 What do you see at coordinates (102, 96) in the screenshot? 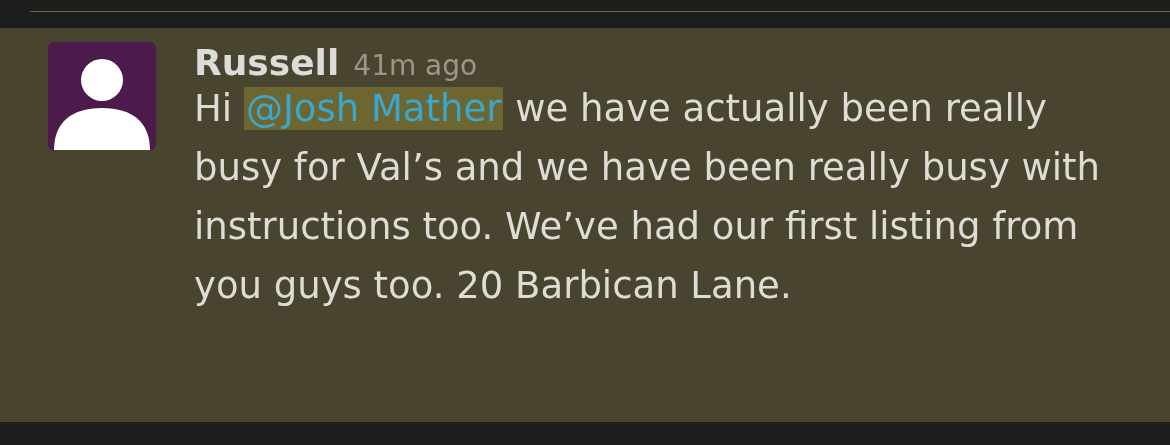
I see `avatar-icon` at bounding box center [102, 96].